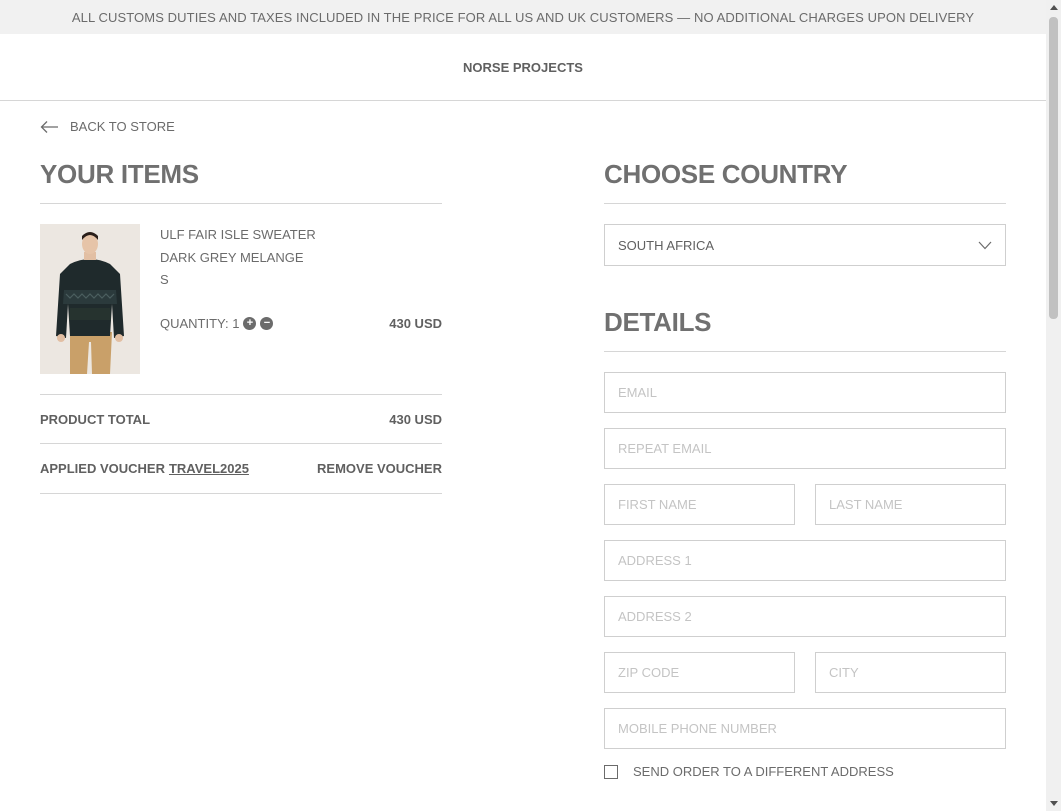 Image resolution: width=1061 pixels, height=811 pixels. Describe the element at coordinates (415, 323) in the screenshot. I see `item-price: 430 USD` at that location.